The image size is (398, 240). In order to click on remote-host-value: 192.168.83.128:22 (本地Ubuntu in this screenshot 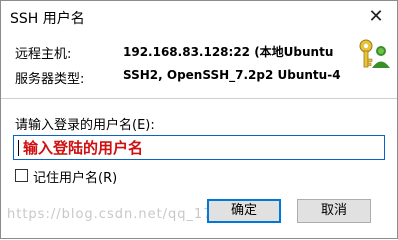, I will do `click(228, 52)`.